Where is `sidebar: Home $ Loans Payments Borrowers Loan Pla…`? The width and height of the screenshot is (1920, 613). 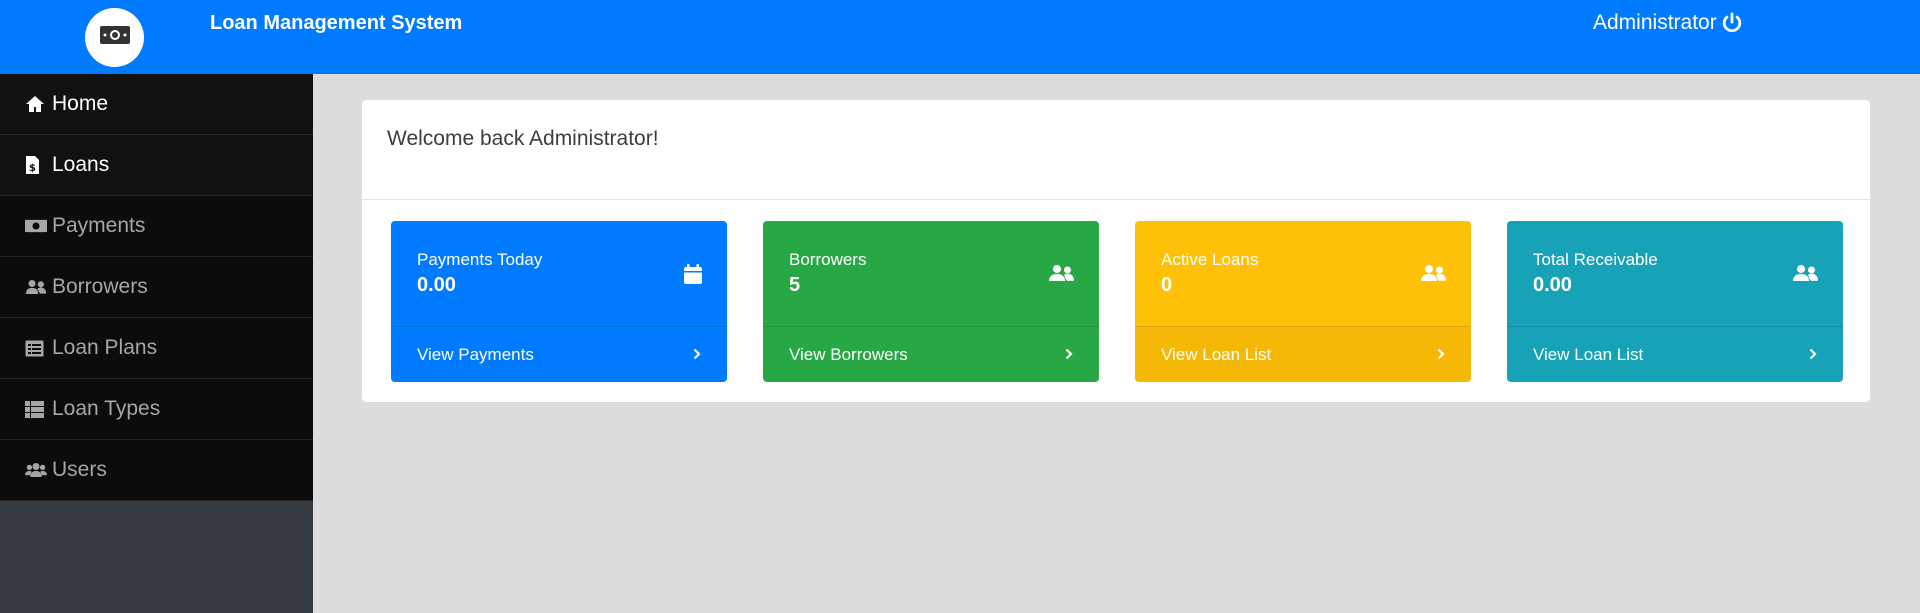 sidebar: Home $ Loans Payments Borrowers Loan Pla… is located at coordinates (156, 343).